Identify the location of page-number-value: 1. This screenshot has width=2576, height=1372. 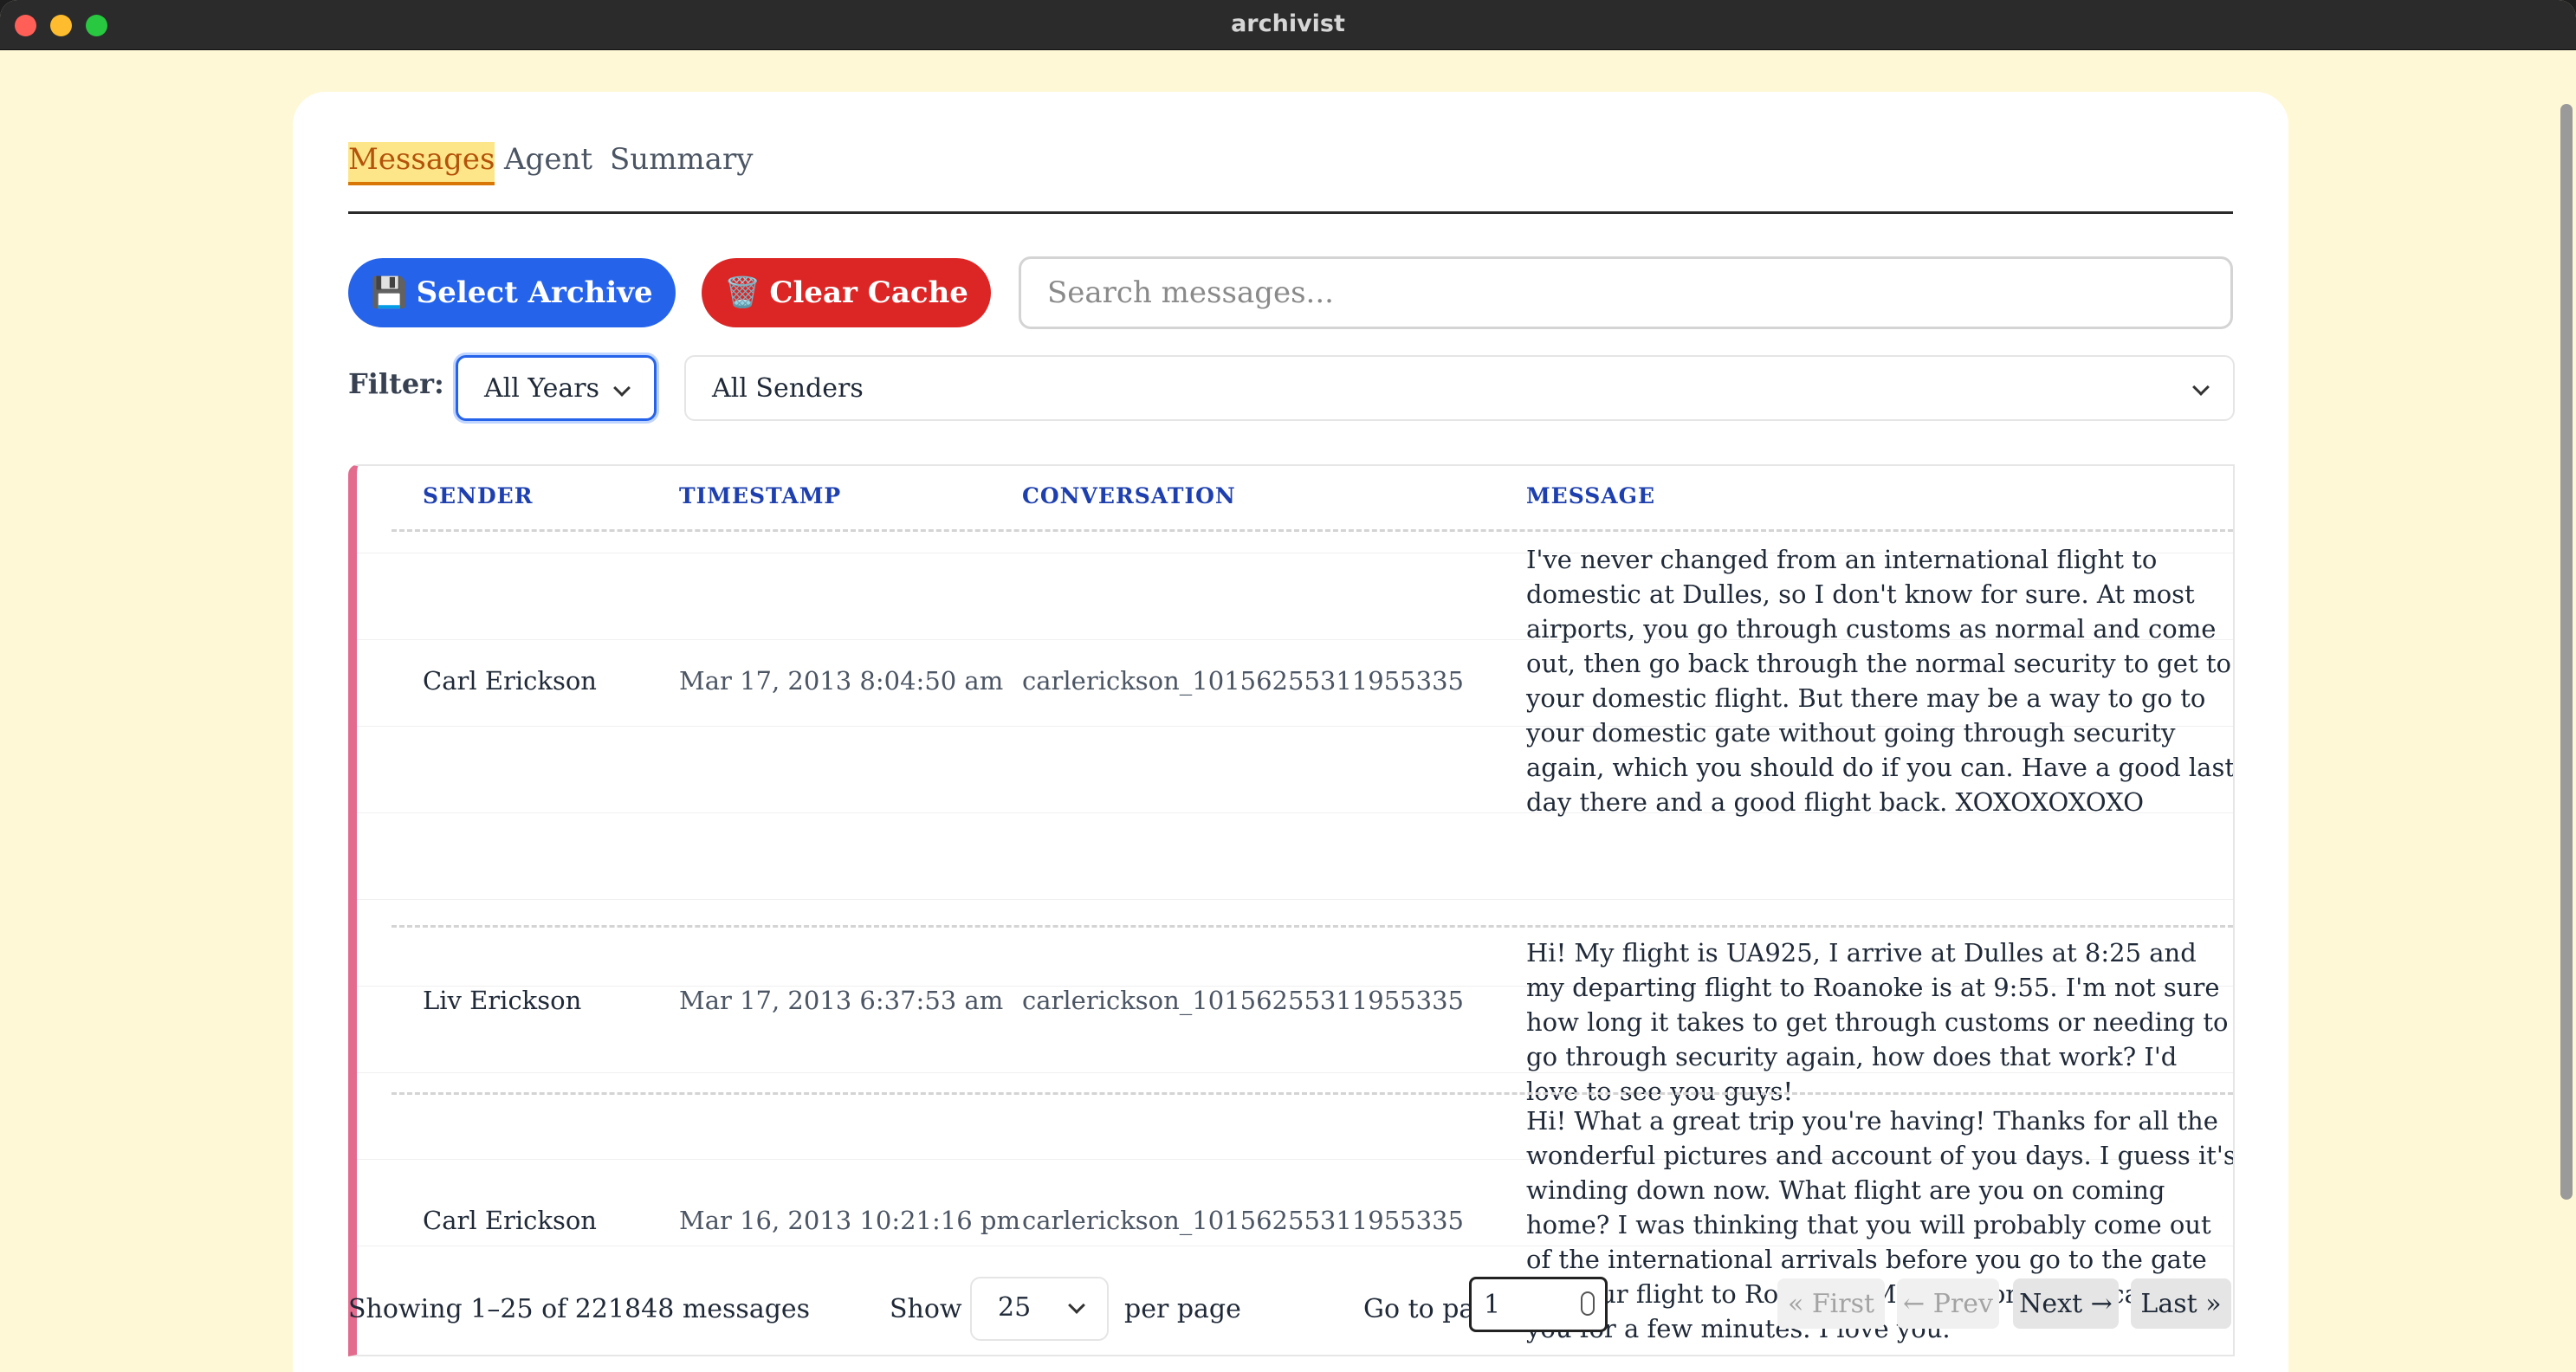
(1492, 1305).